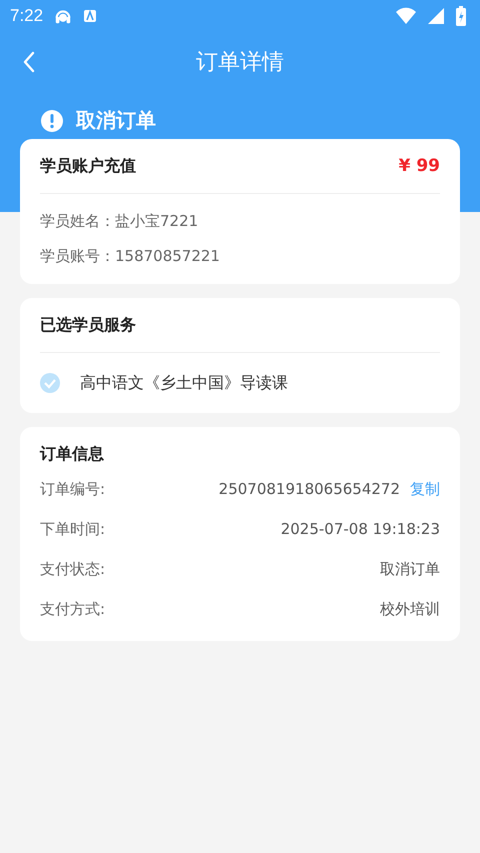 The height and width of the screenshot is (853, 480). Describe the element at coordinates (73, 569) in the screenshot. I see `info-label: 支付状态:` at that location.